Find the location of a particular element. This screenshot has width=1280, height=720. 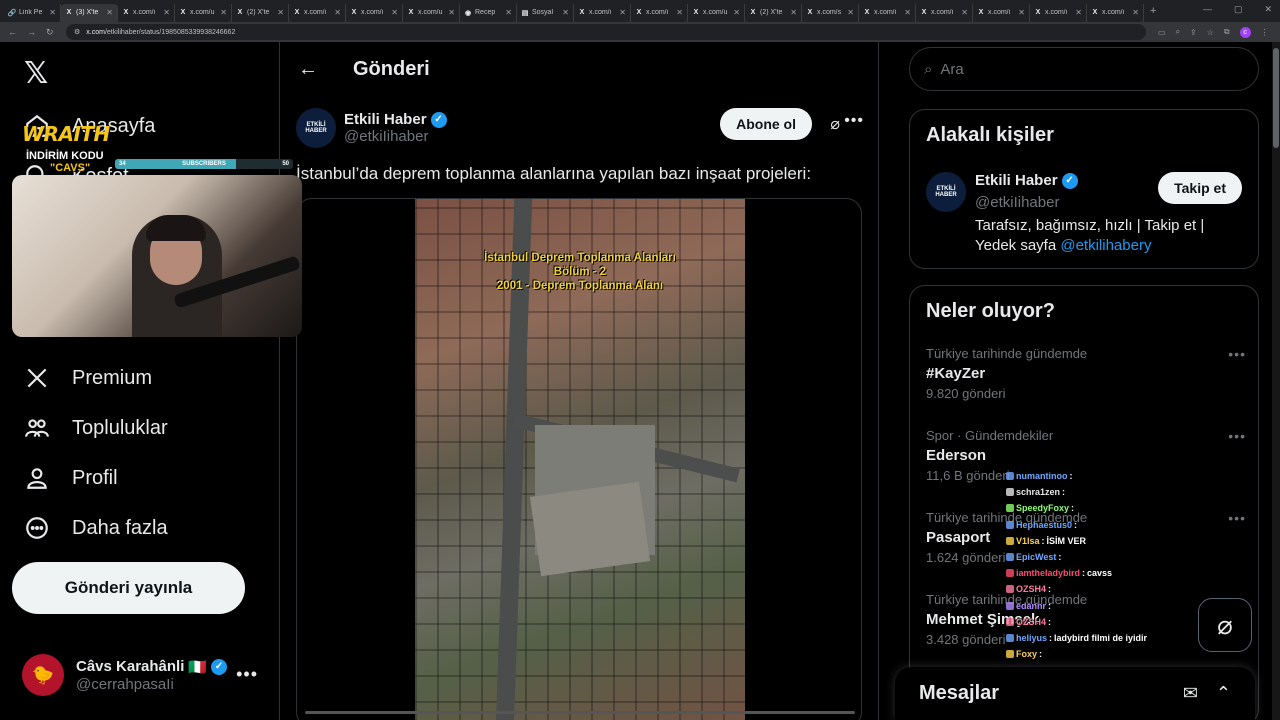

back-nav-icon: ← is located at coordinates (12, 32).